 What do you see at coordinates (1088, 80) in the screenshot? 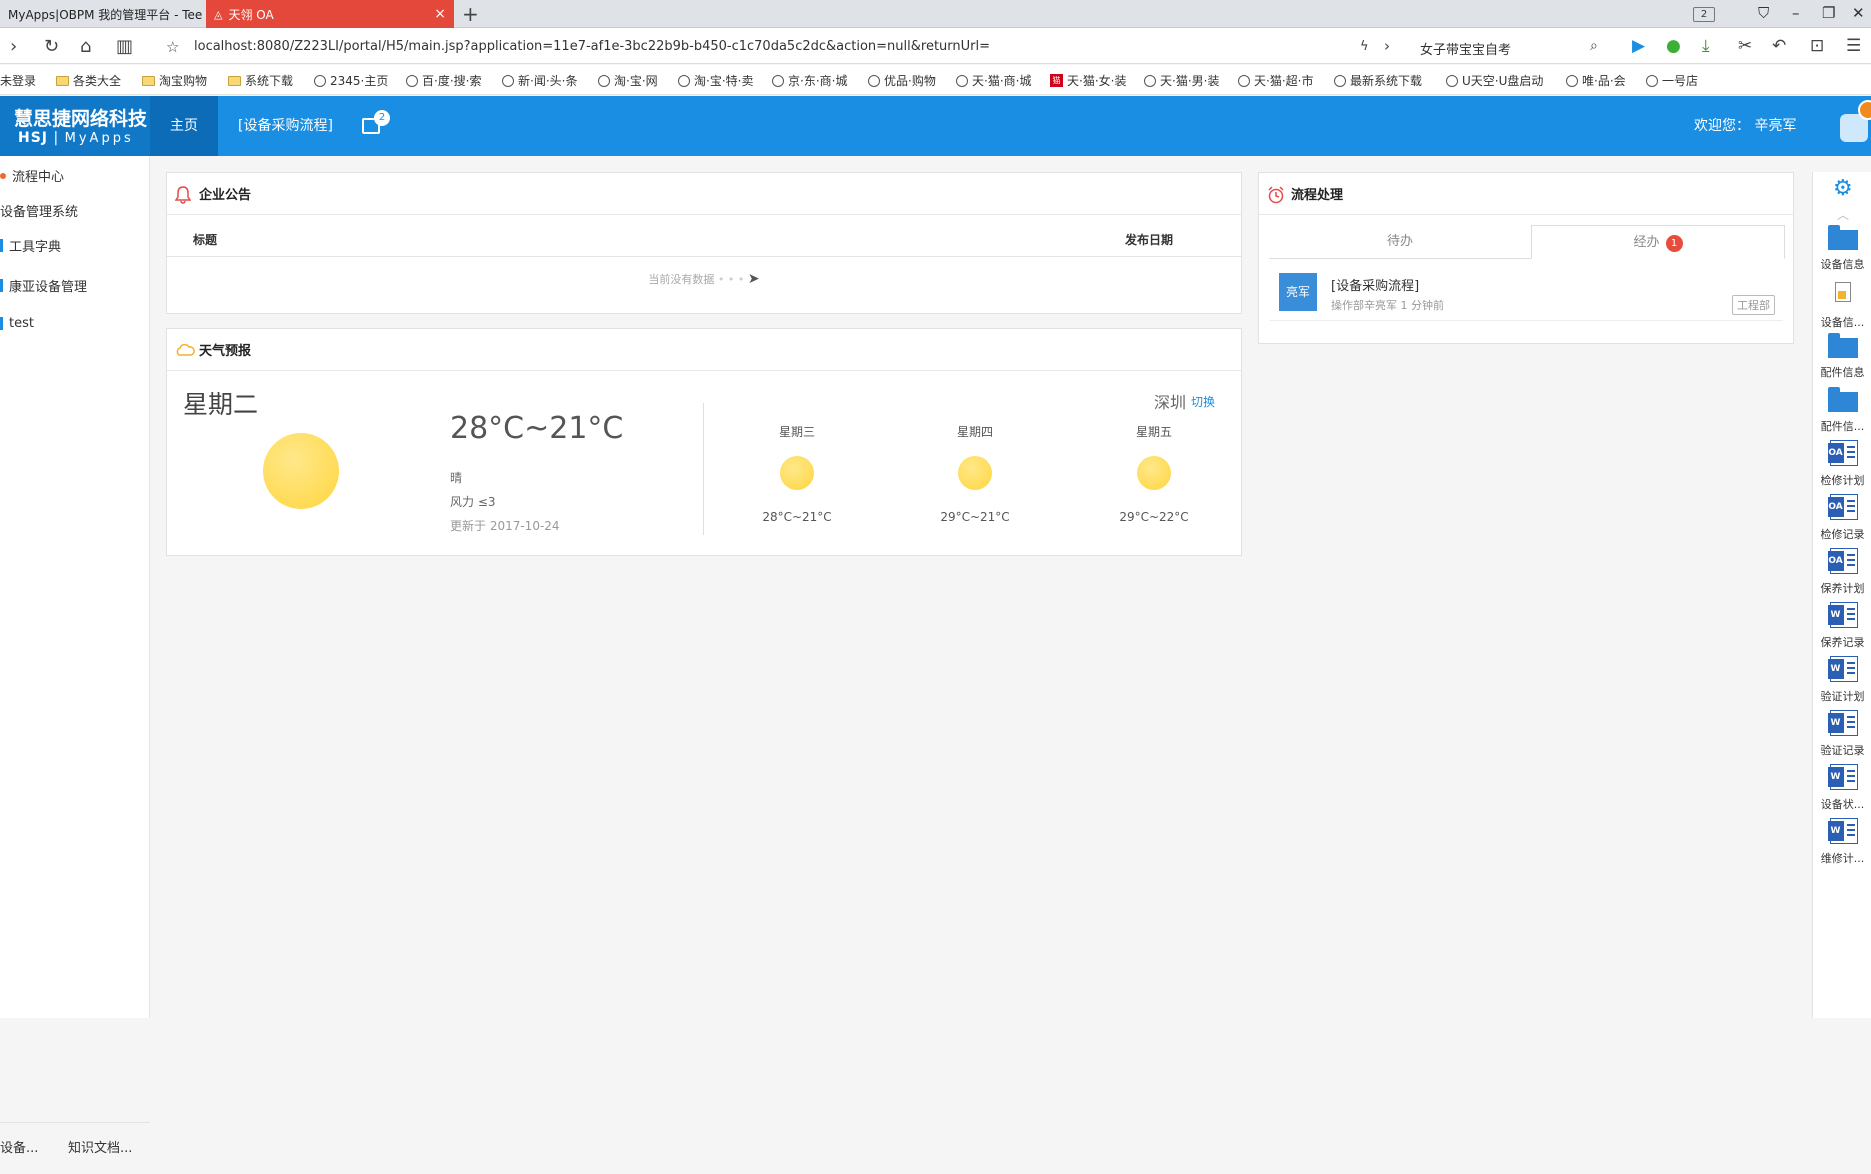
I see `bookmark-item: 猫天·猫·女·装` at bounding box center [1088, 80].